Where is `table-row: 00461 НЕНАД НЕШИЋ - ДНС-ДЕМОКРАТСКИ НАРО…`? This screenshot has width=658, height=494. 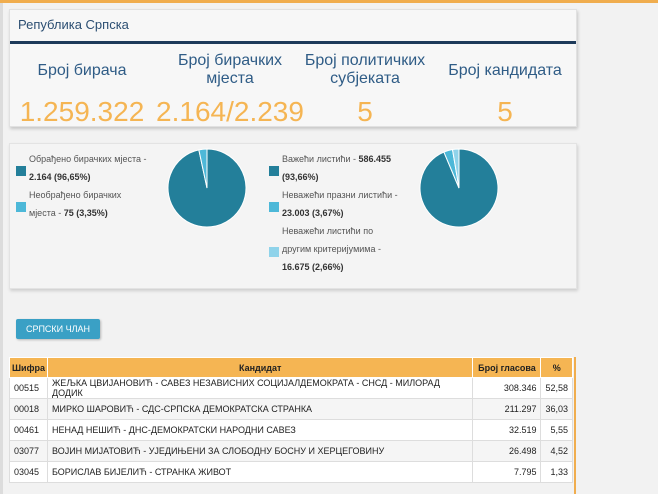
table-row: 00461 НЕНАД НЕШИЋ - ДНС-ДЕМОКРАТСКИ НАРО… is located at coordinates (291, 430).